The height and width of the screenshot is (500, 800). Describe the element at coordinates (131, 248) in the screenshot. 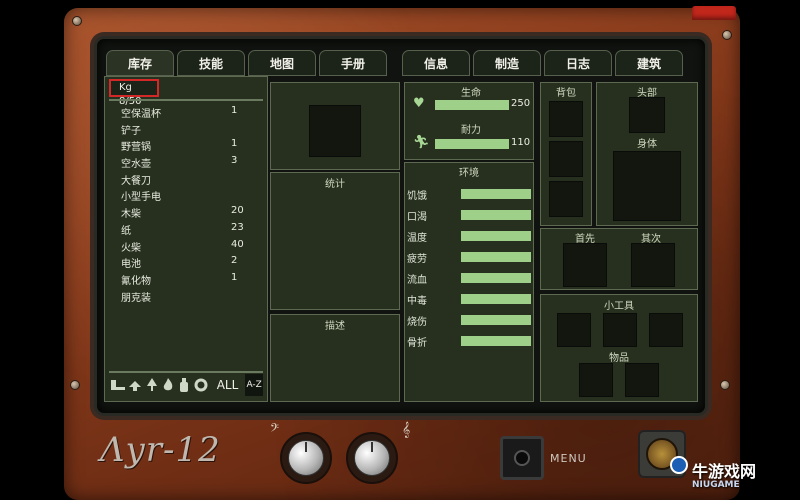

I see `item-name: 火柴` at that location.